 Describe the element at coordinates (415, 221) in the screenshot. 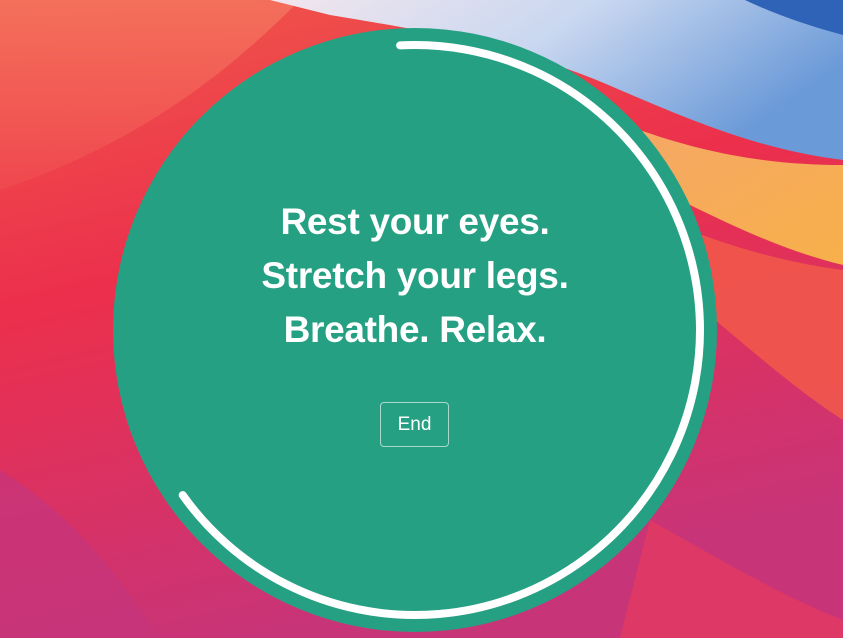

I see `message-line-rest-eyes: Rest your eyes.` at that location.